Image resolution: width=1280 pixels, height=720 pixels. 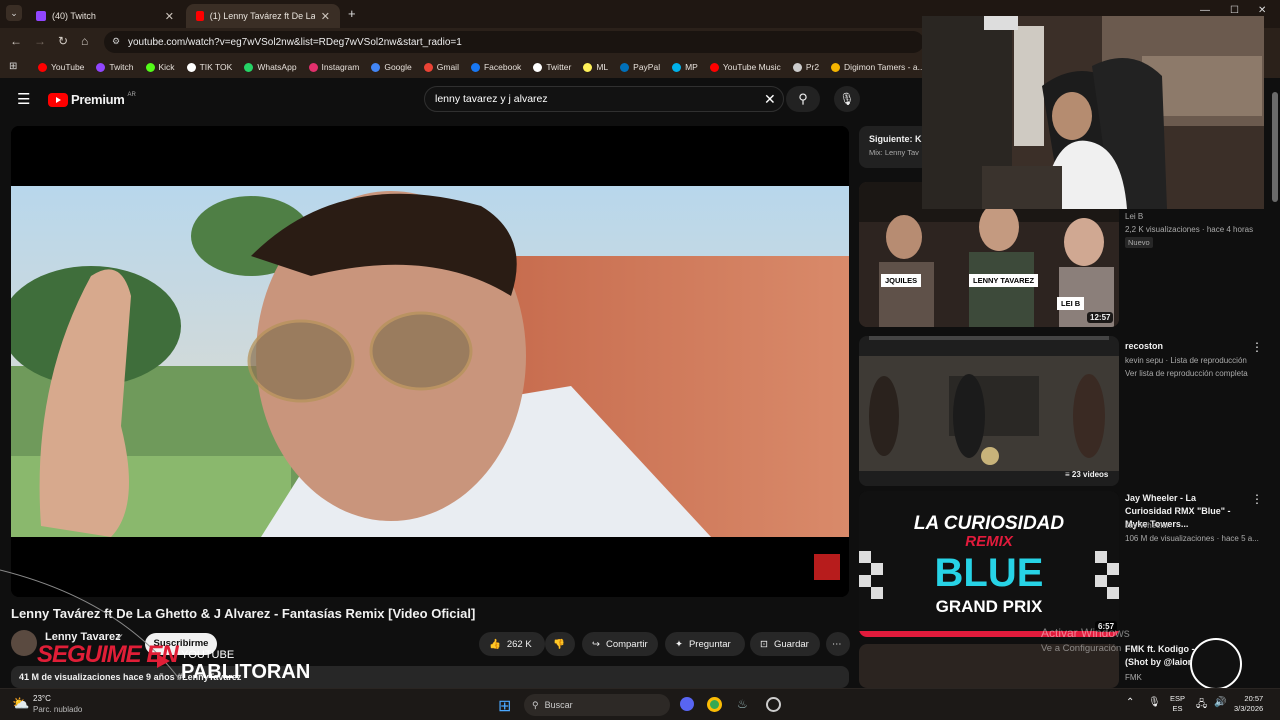 What do you see at coordinates (847, 99) in the screenshot?
I see `microphone-icon: 🎙` at bounding box center [847, 99].